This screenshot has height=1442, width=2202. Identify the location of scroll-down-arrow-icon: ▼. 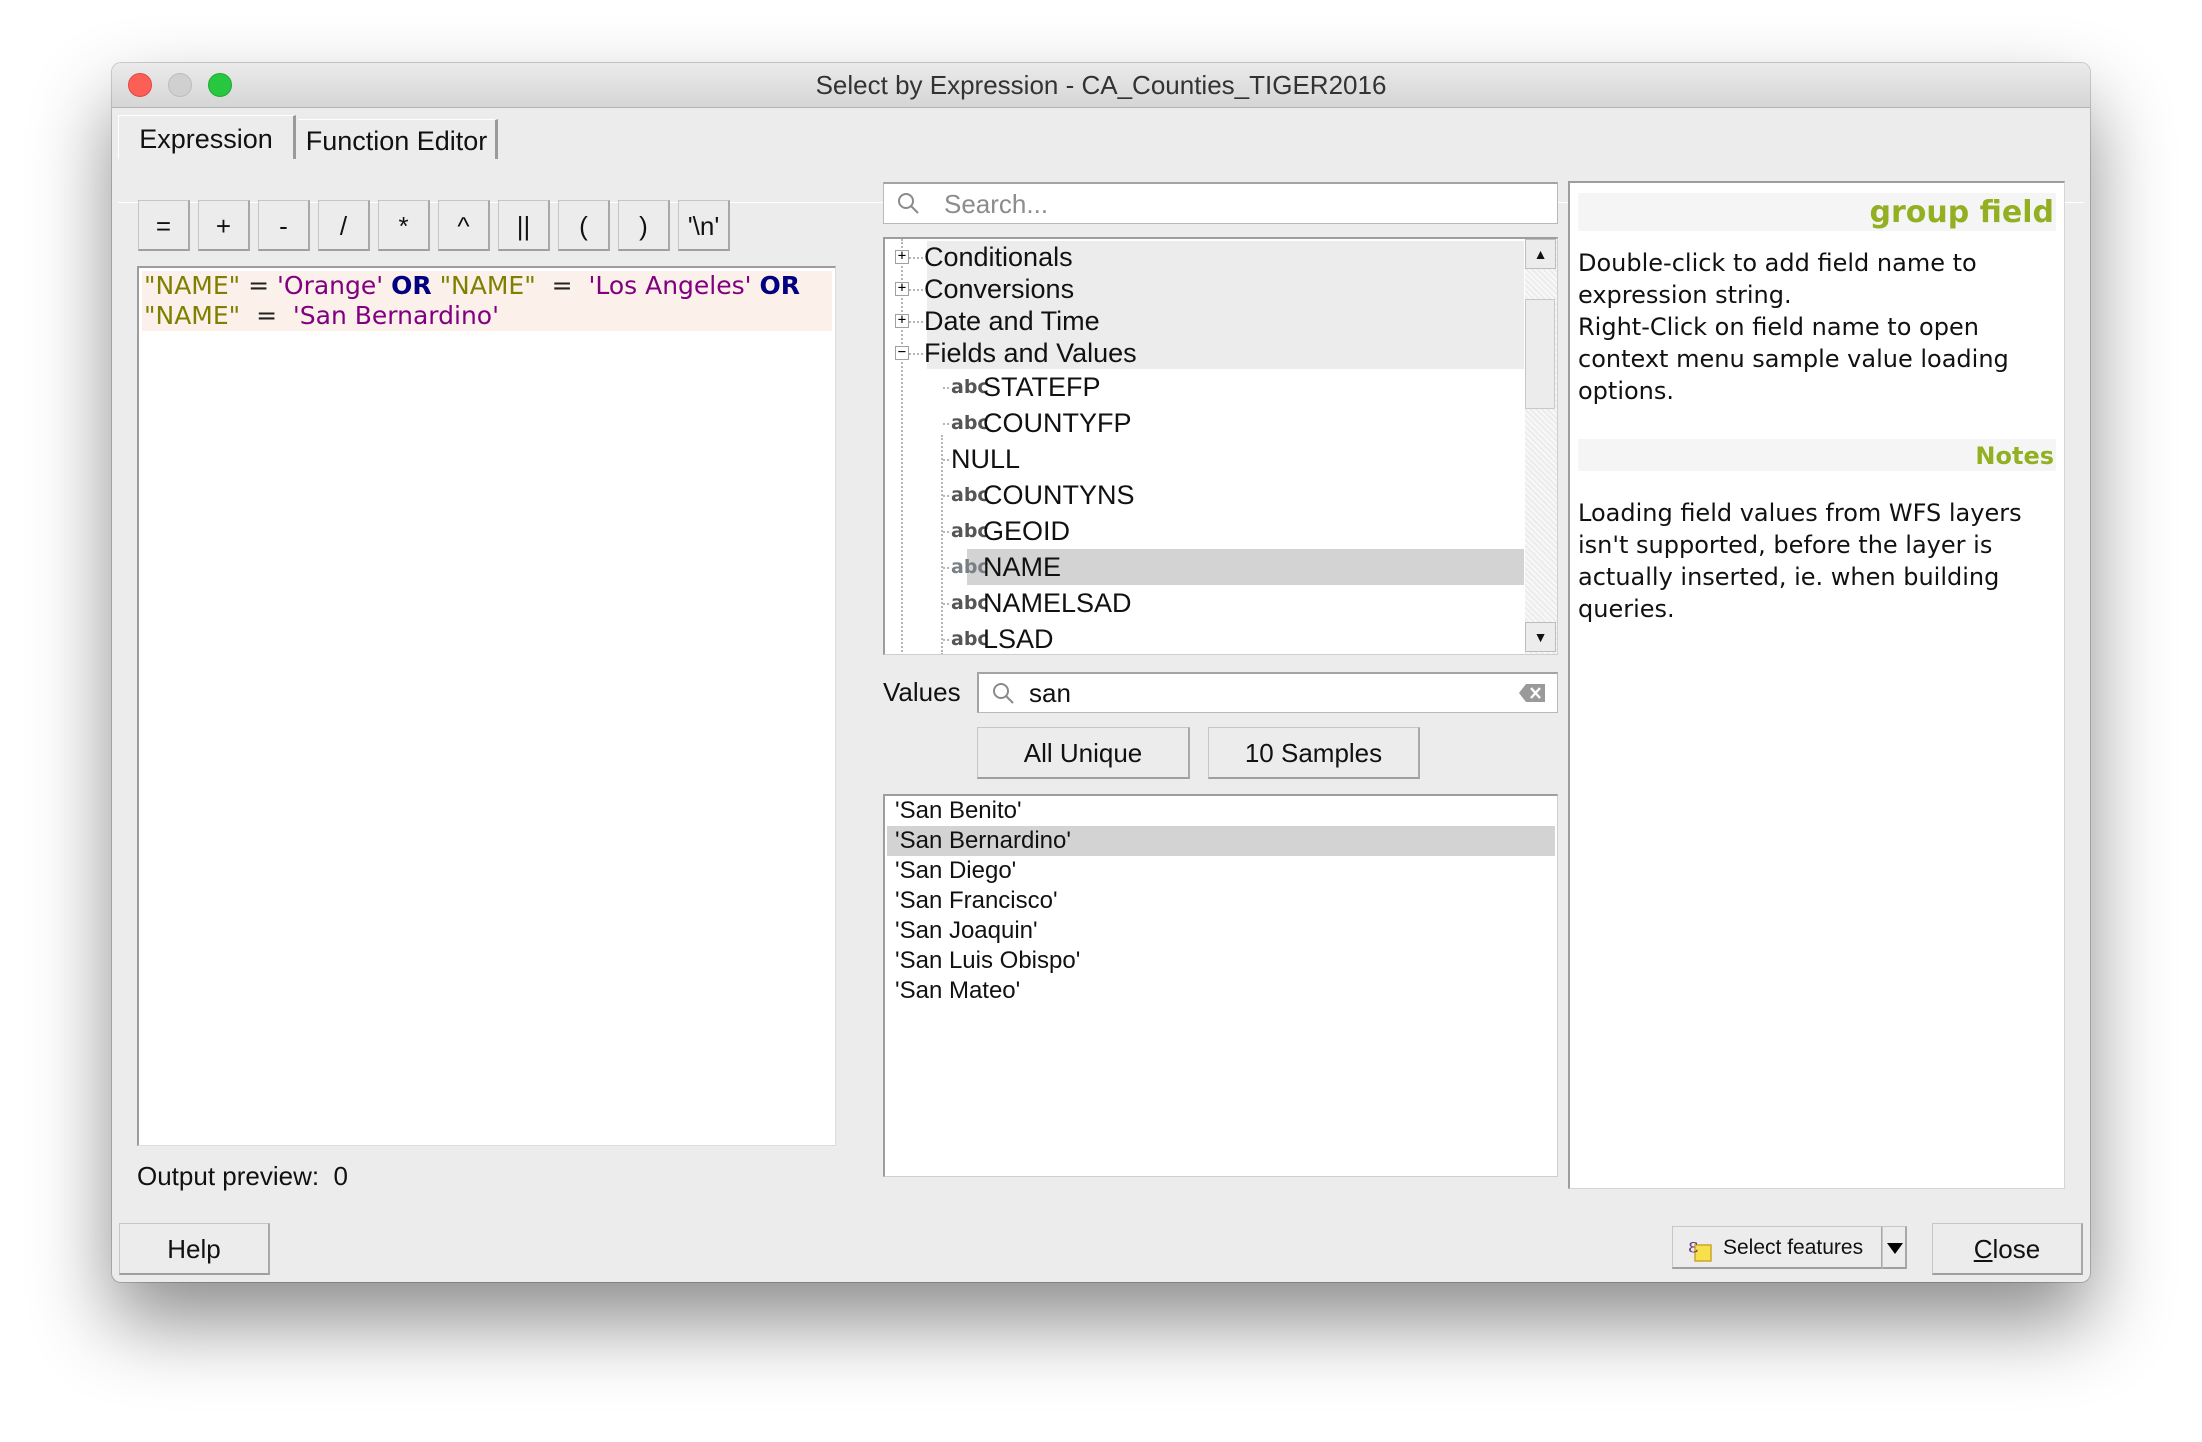
(1540, 637).